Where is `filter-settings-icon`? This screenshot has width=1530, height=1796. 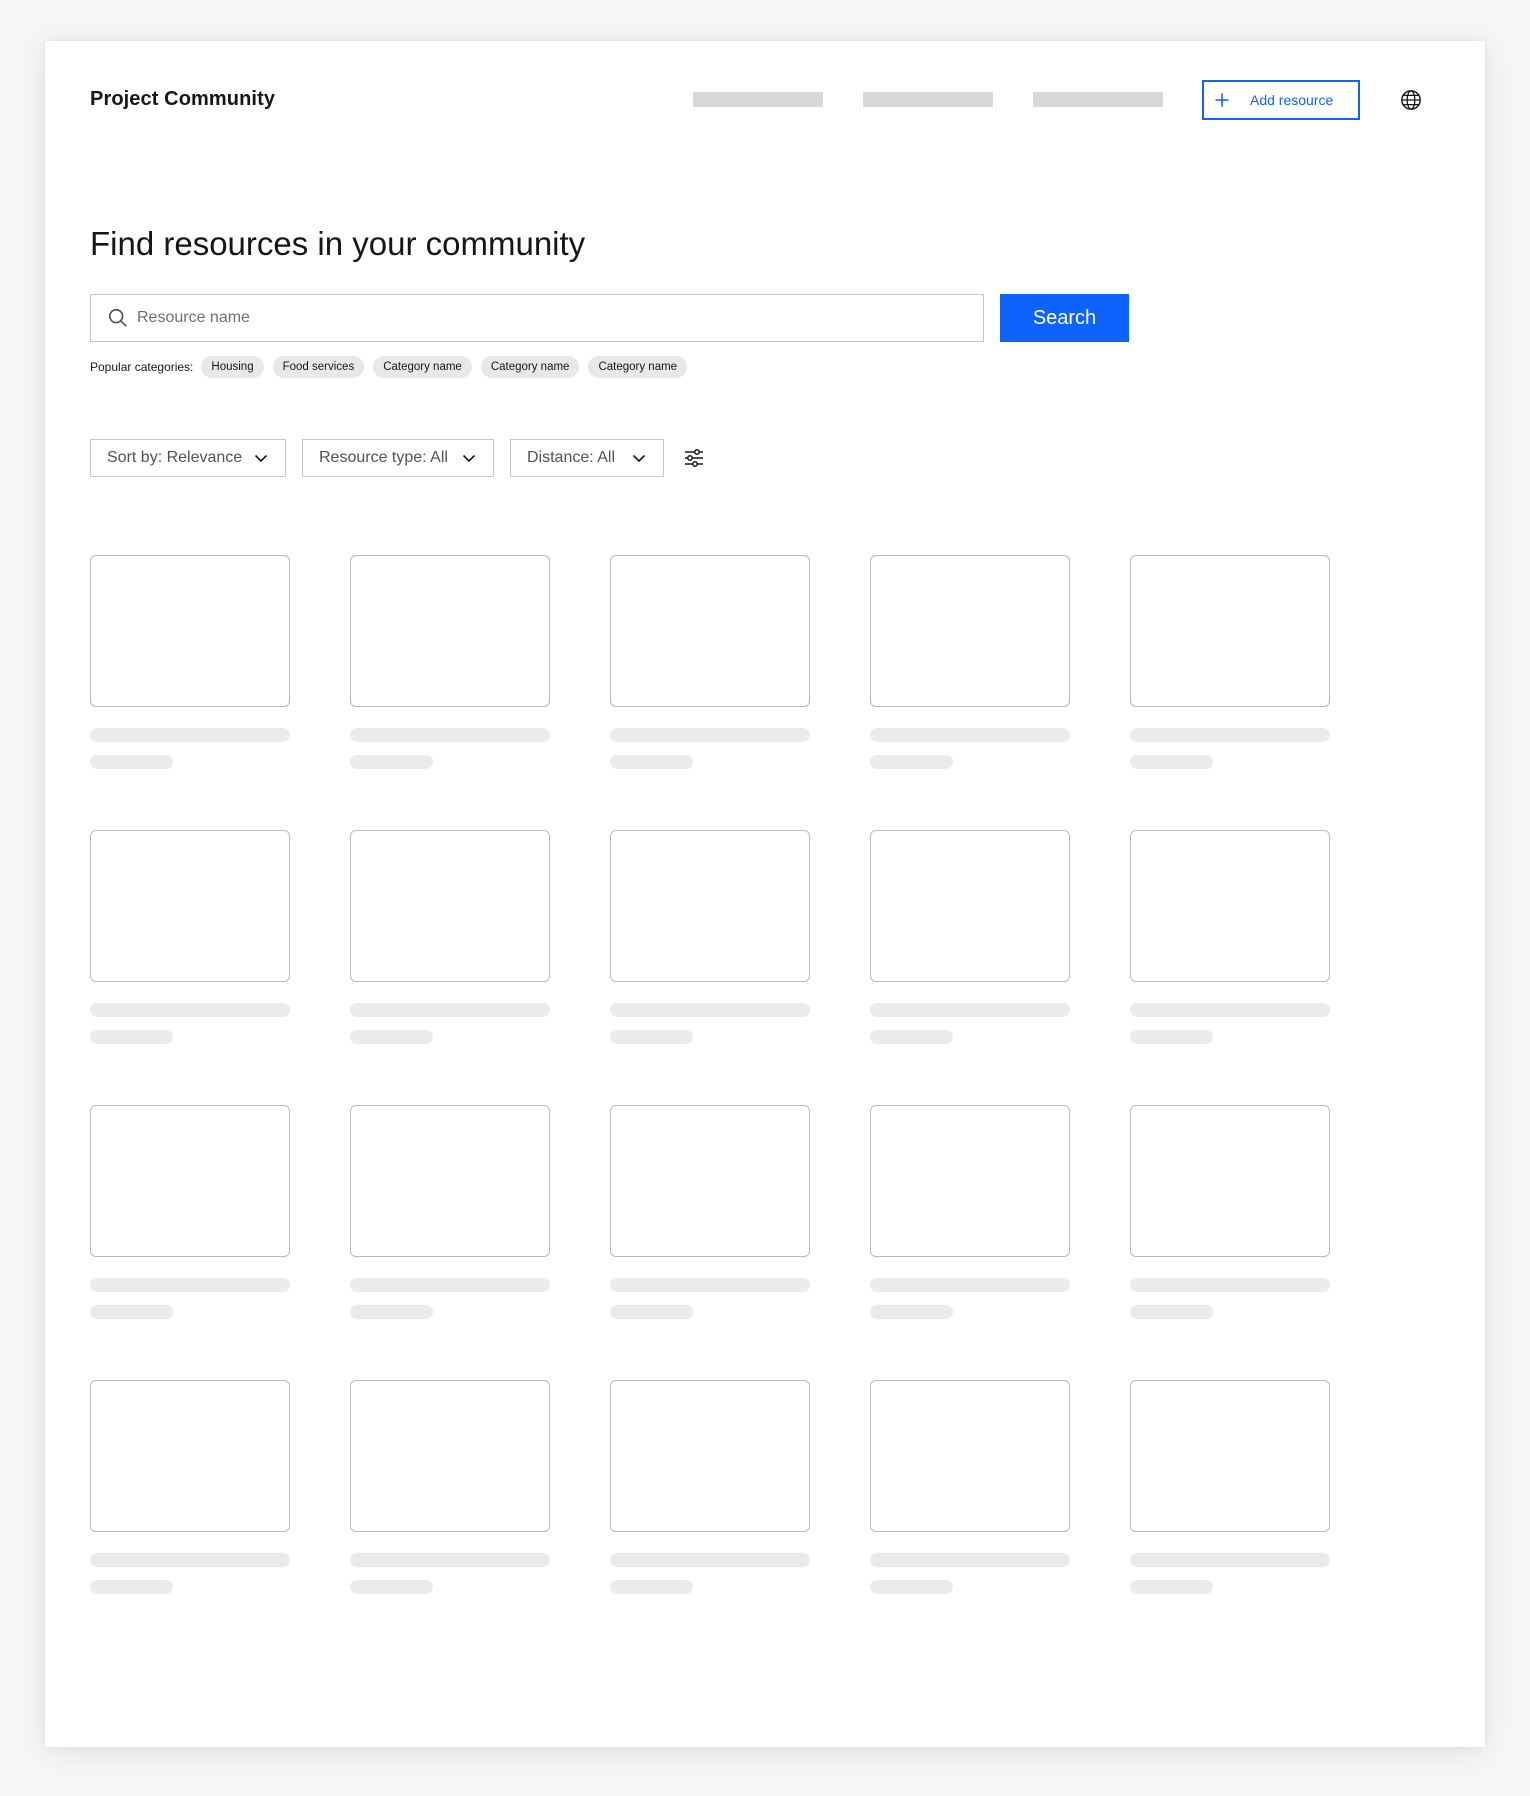
filter-settings-icon is located at coordinates (694, 458).